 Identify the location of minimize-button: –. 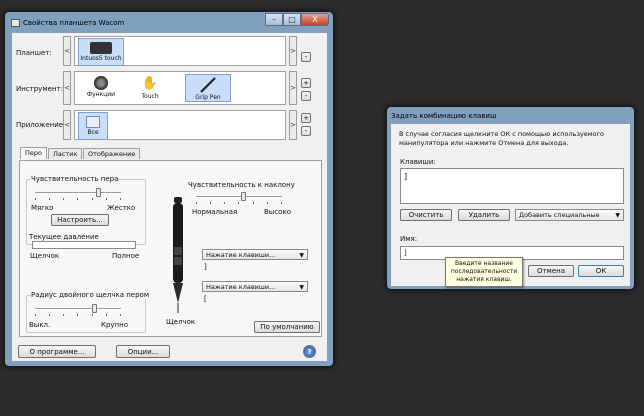
(274, 19).